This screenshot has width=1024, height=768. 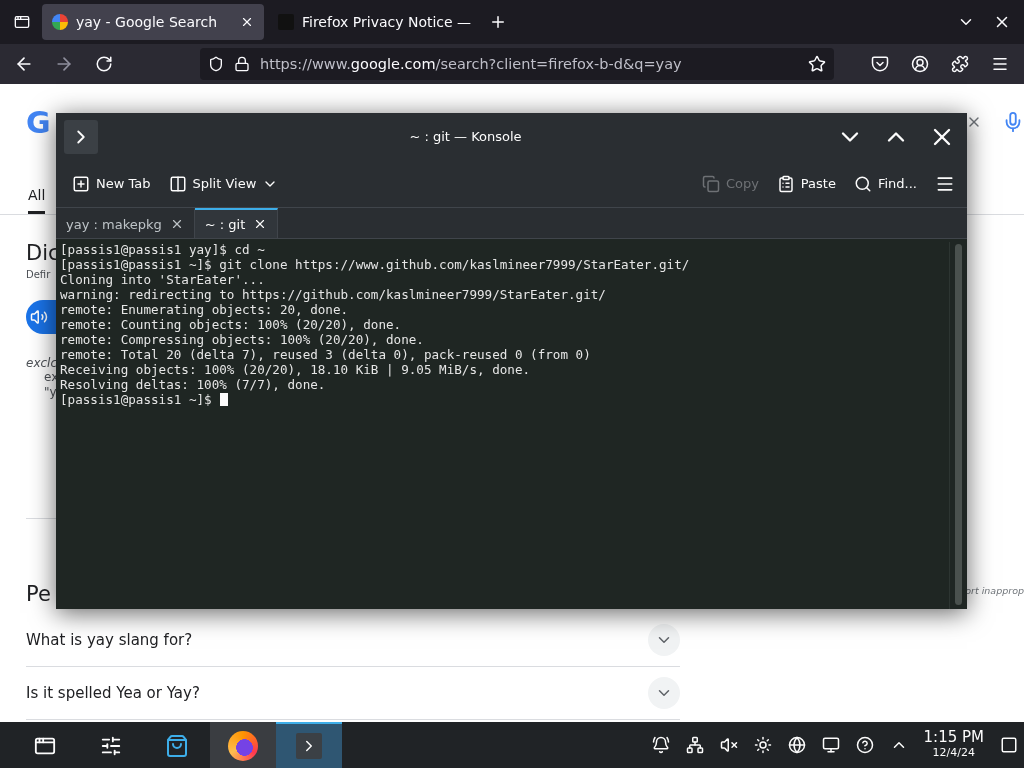 What do you see at coordinates (694, 745) in the screenshot?
I see `network-icon` at bounding box center [694, 745].